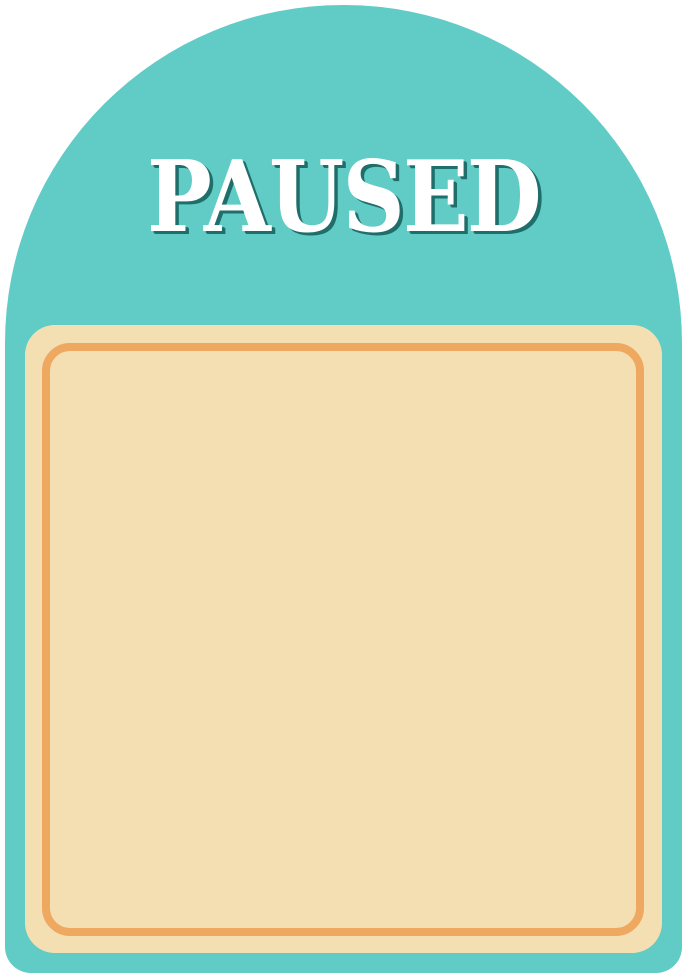  Describe the element at coordinates (344, 197) in the screenshot. I see `pause-title: PAUSED` at that location.